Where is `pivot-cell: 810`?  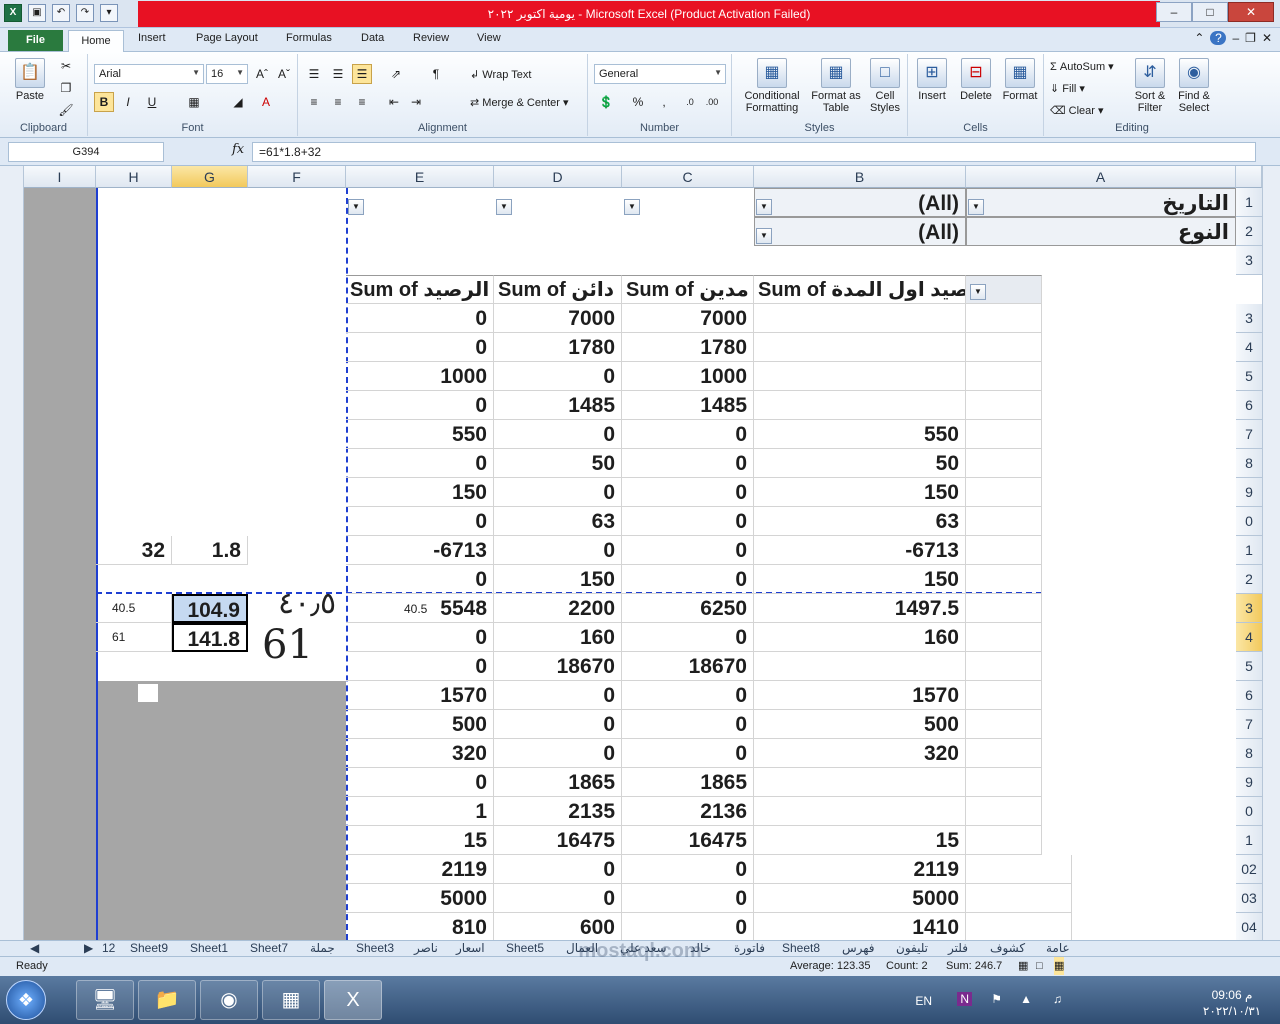 pivot-cell: 810 is located at coordinates (420, 926).